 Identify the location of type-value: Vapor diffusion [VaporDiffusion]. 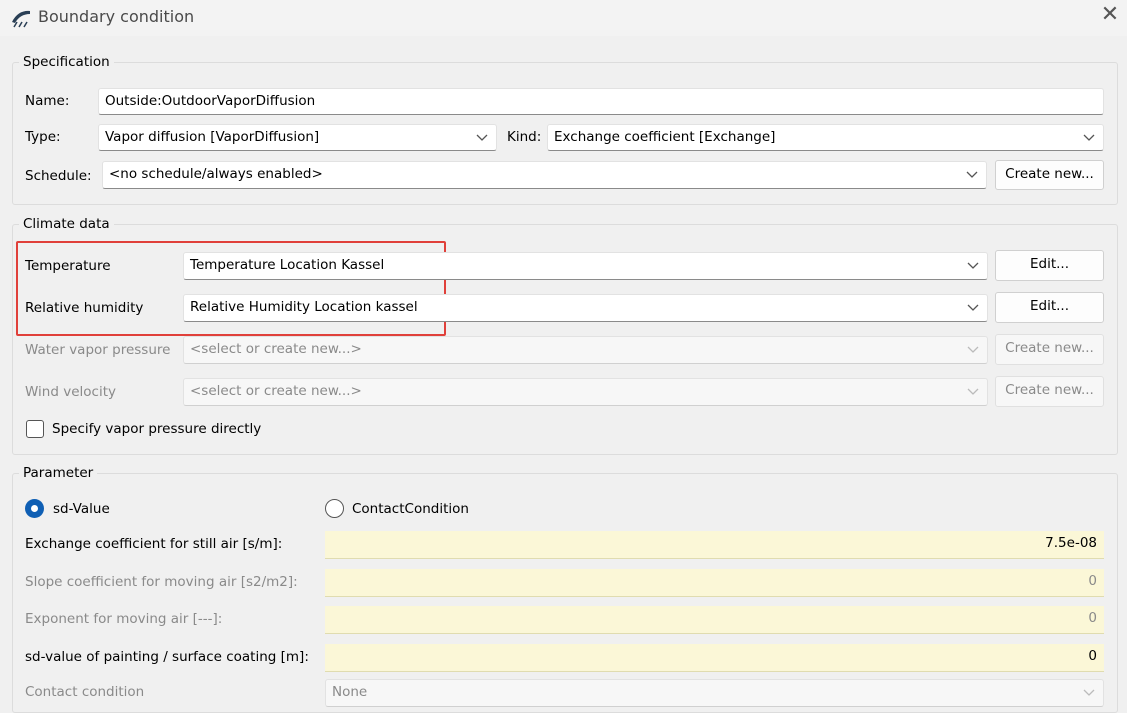
(212, 137).